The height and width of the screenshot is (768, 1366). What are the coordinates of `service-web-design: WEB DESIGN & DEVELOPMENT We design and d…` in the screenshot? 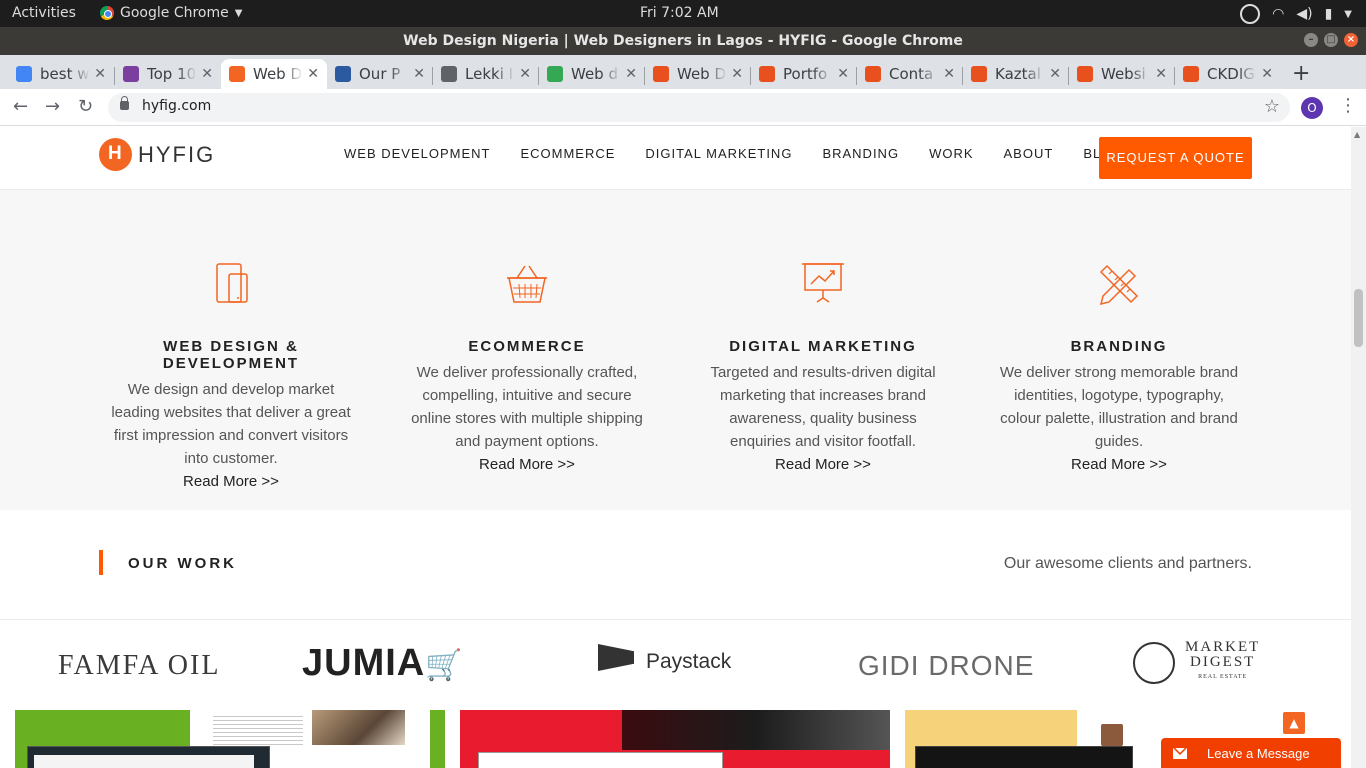 It's located at (231, 376).